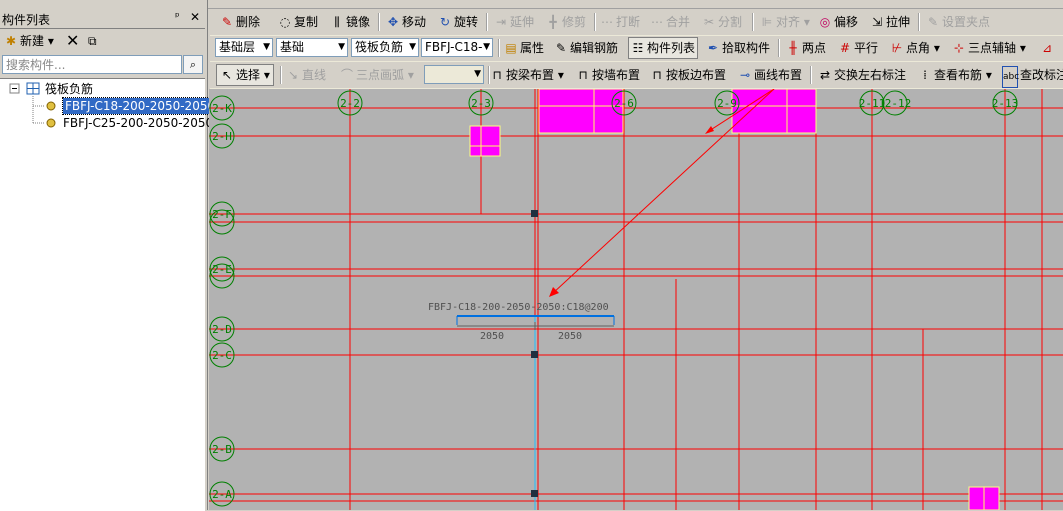 This screenshot has width=1063, height=511. What do you see at coordinates (925, 75) in the screenshot?
I see `view-layout-icon: ⁞` at bounding box center [925, 75].